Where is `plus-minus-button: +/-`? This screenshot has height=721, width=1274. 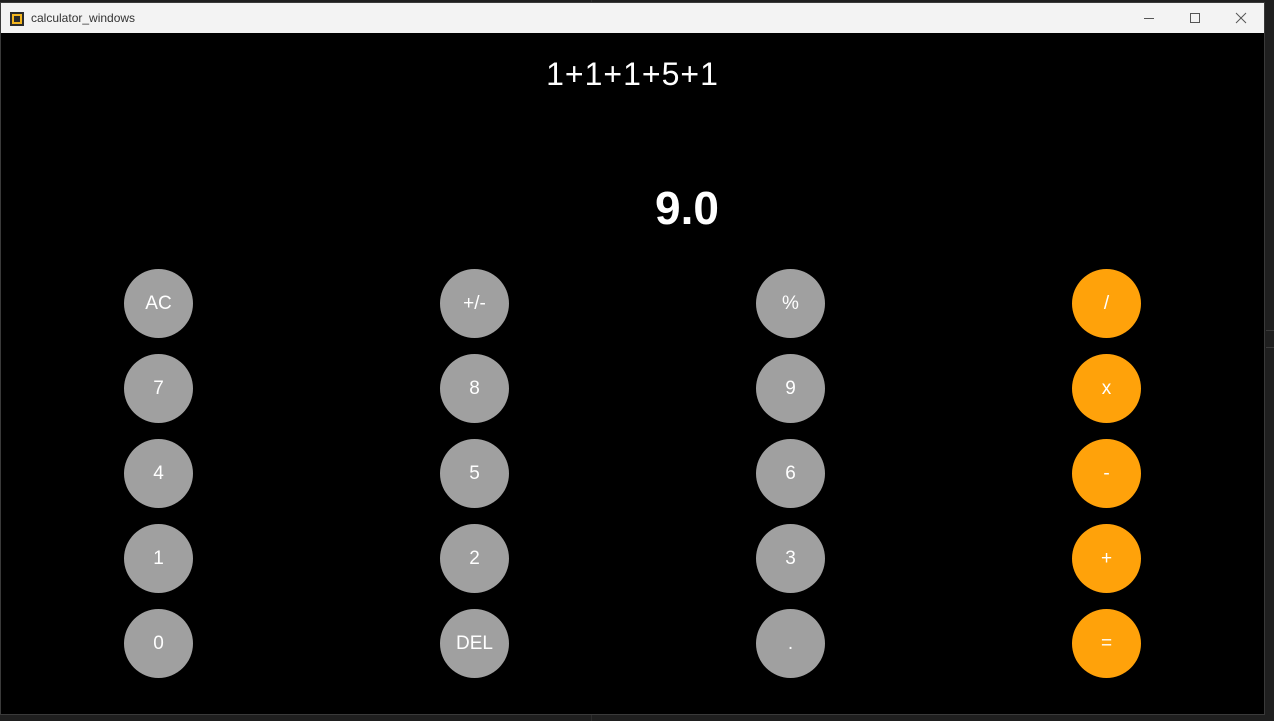 plus-minus-button: +/- is located at coordinates (474, 303).